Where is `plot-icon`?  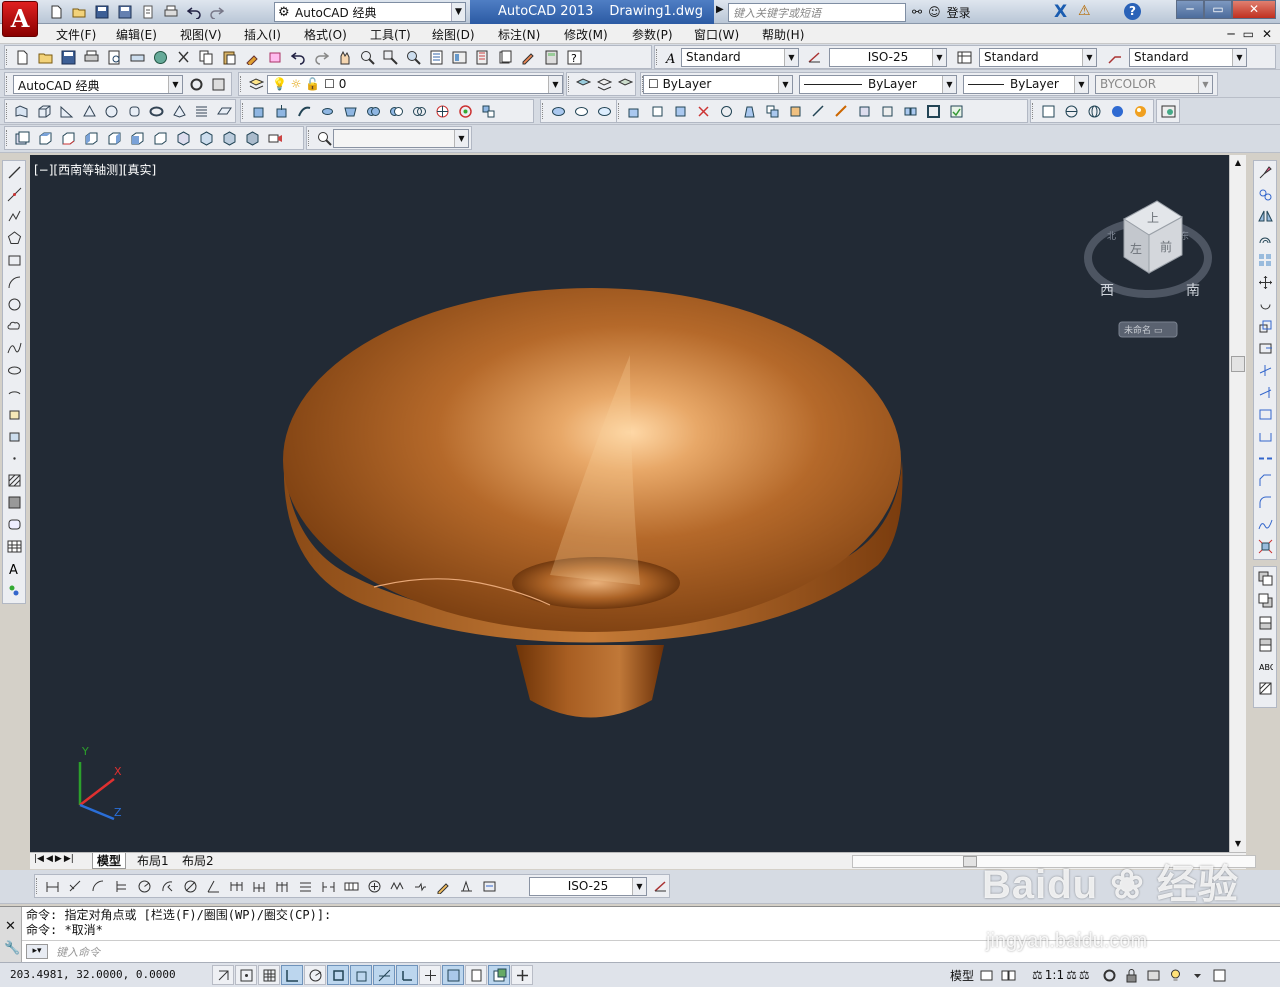 plot-icon is located at coordinates (171, 12).